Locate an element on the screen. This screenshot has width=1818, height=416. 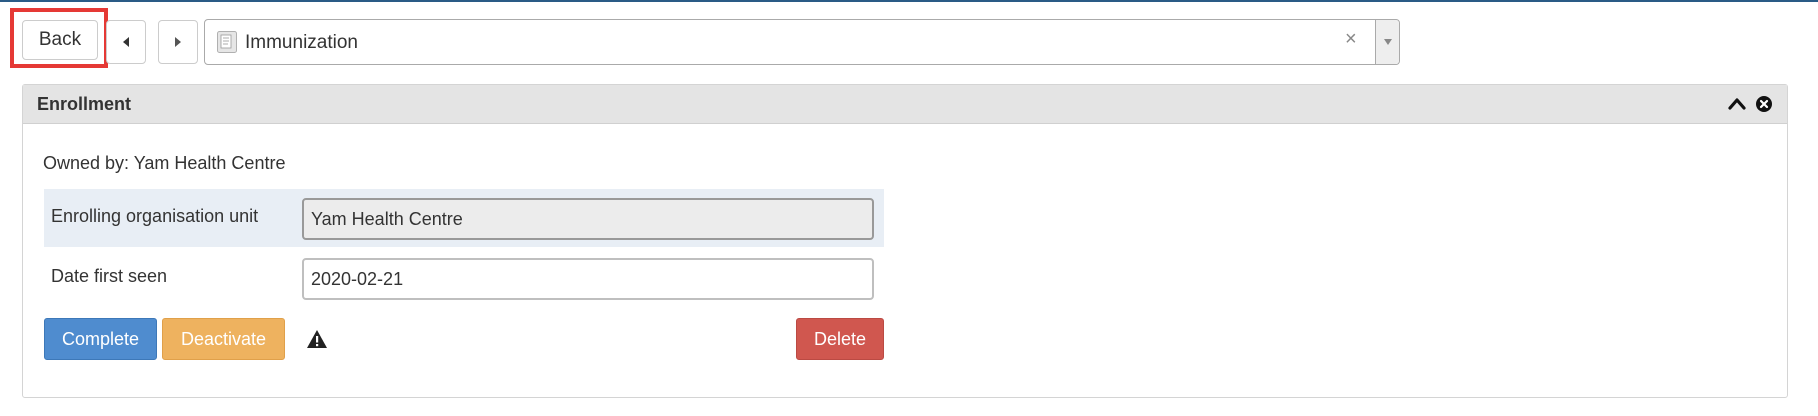
date-first-seen-field is located at coordinates (588, 279).